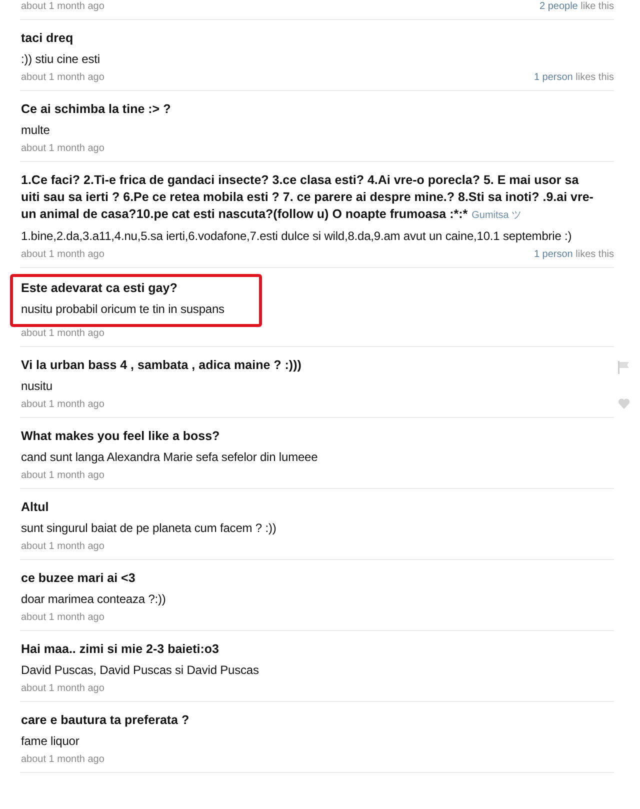 The height and width of the screenshot is (809, 640). I want to click on likes-text: like this, so click(597, 6).